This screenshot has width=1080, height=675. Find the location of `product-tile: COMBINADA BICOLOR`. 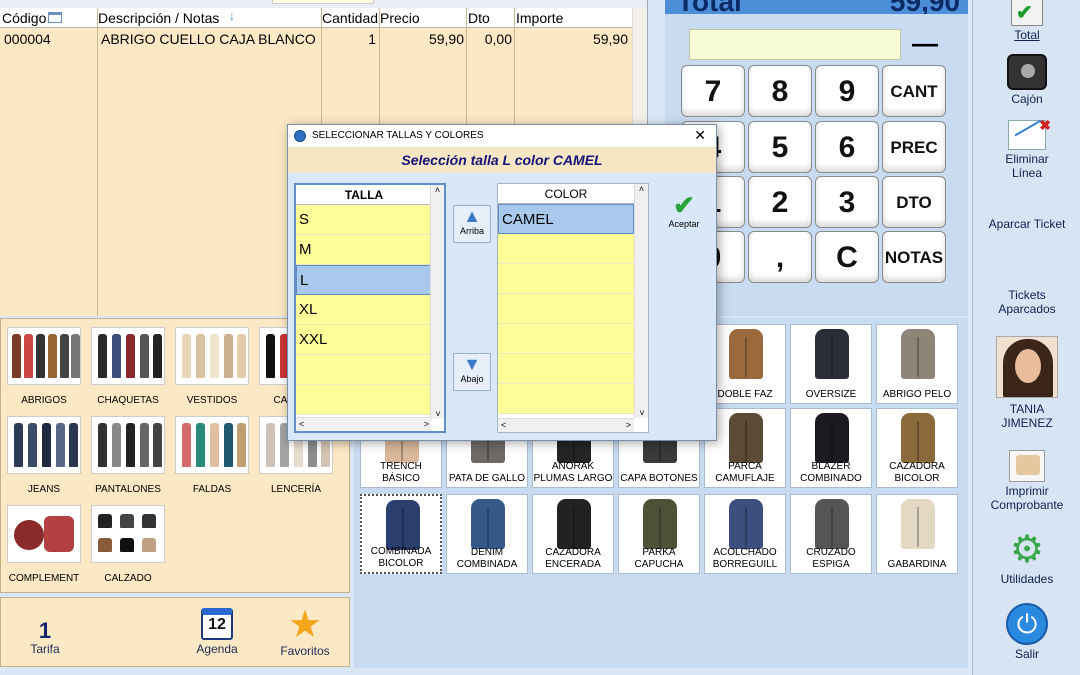

product-tile: COMBINADA BICOLOR is located at coordinates (401, 534).